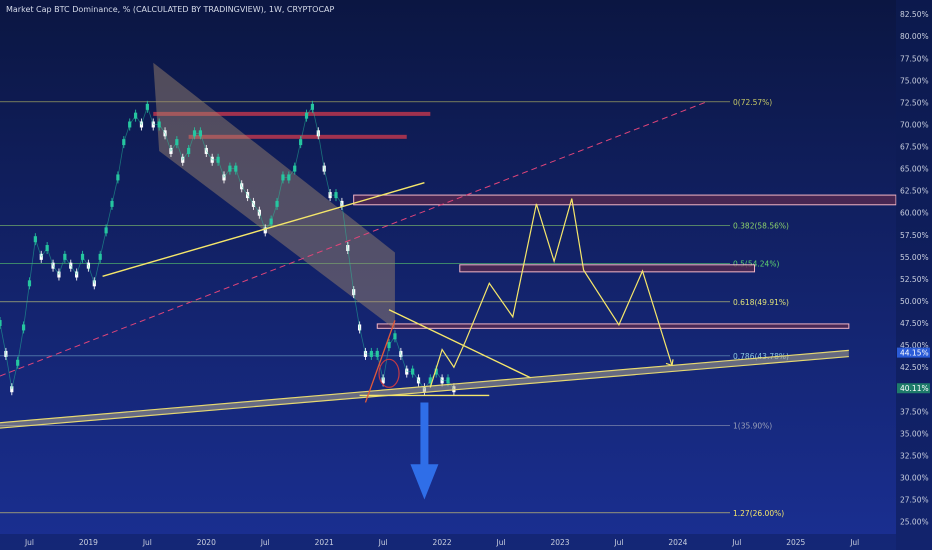  I want to click on price-tag-label: 40.11%, so click(914, 388).